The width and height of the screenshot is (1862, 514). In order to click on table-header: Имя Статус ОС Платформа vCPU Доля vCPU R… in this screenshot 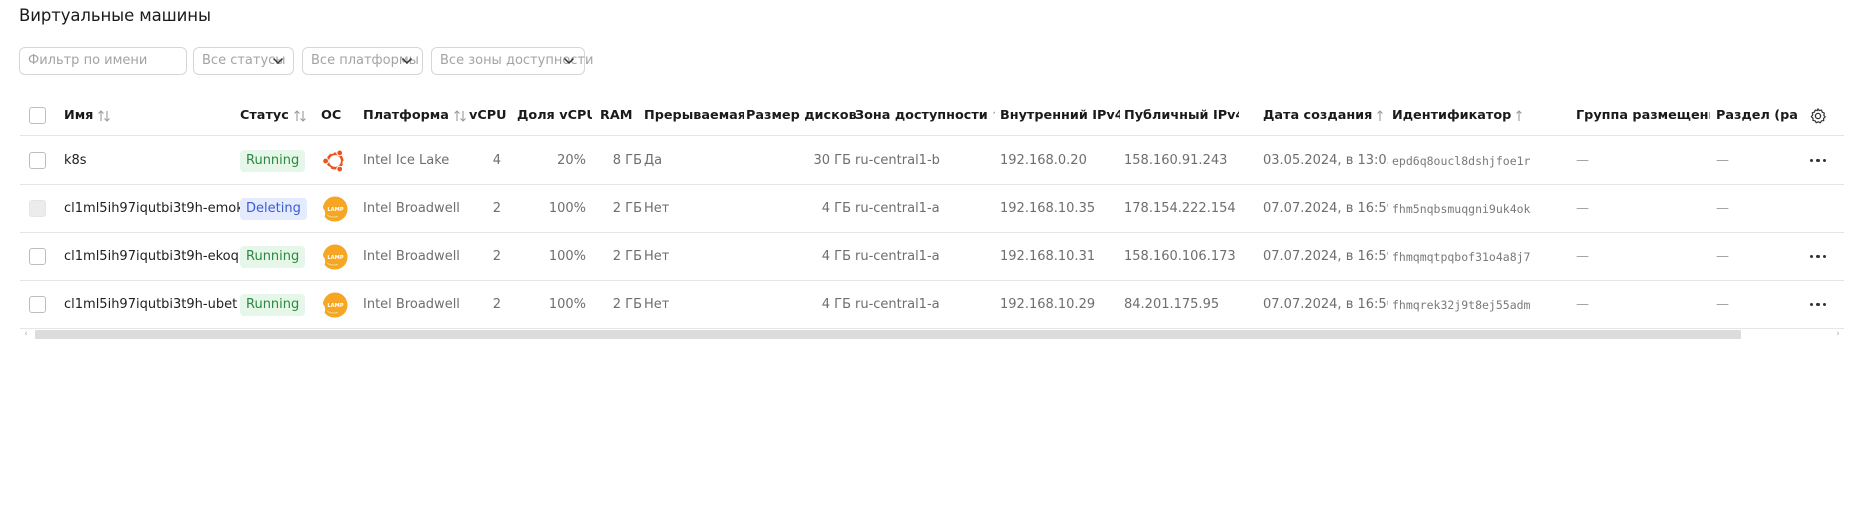, I will do `click(932, 116)`.